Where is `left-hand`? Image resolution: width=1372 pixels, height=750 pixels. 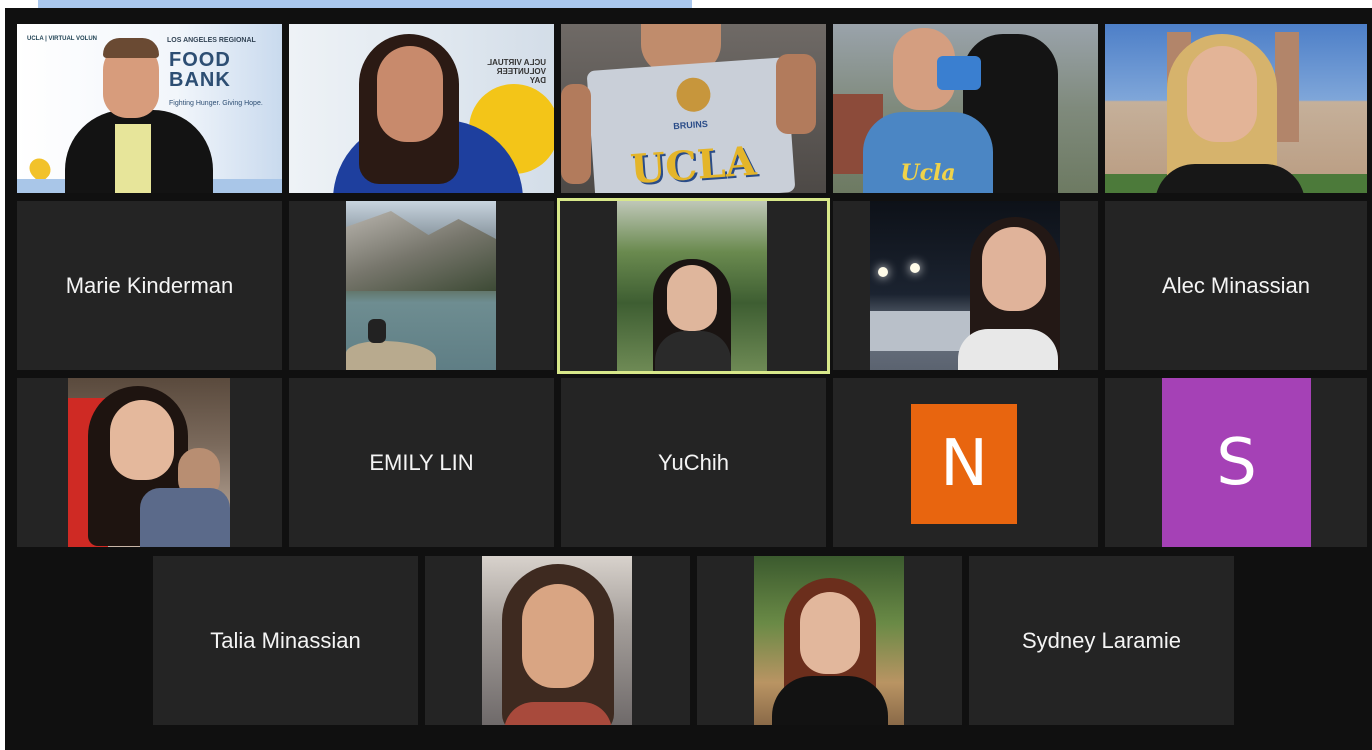 left-hand is located at coordinates (576, 134).